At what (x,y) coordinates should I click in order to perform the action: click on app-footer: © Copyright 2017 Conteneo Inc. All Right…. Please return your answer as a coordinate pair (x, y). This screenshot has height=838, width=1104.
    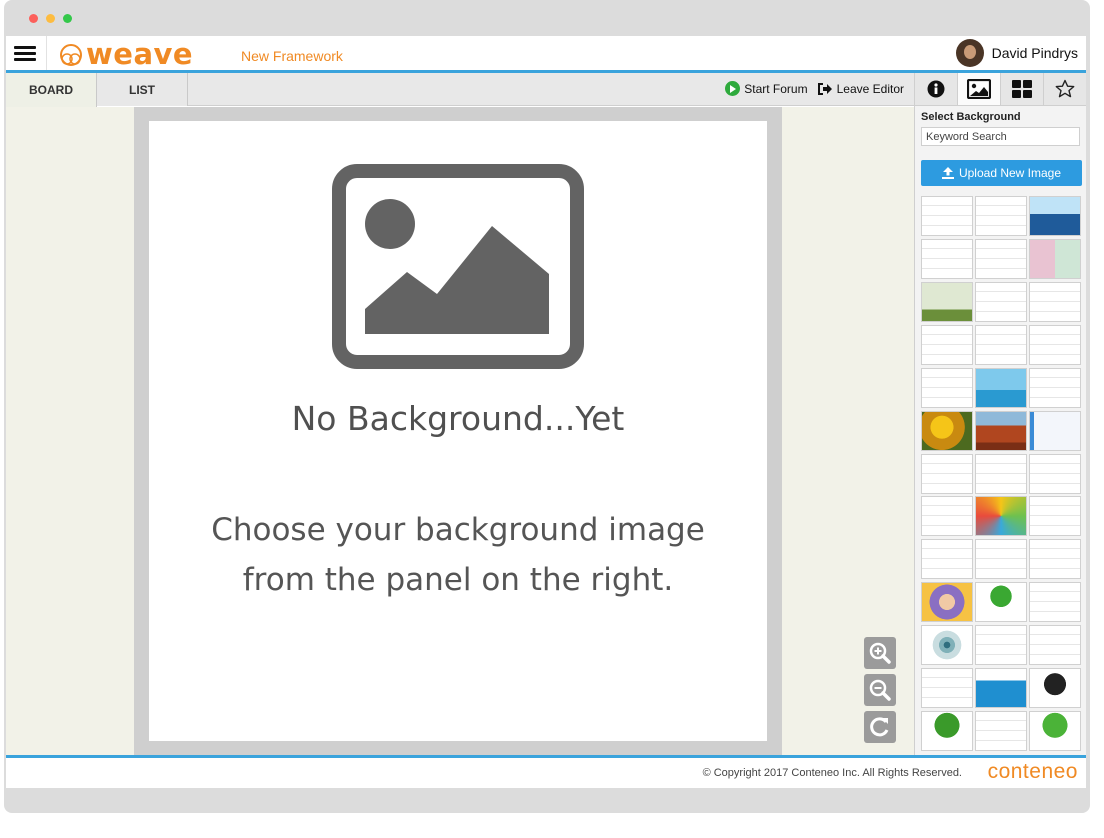
    Looking at the image, I should click on (546, 773).